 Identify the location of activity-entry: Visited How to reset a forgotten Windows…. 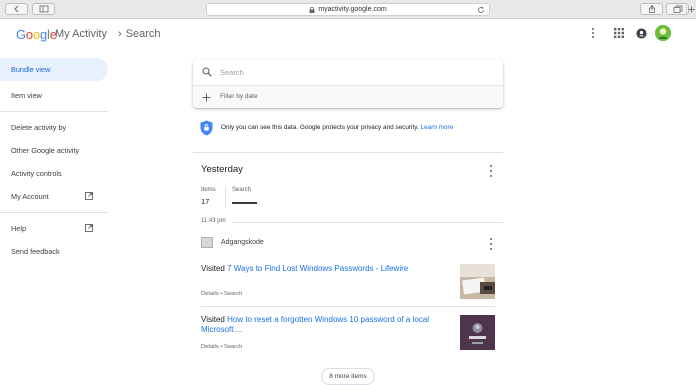
(348, 333).